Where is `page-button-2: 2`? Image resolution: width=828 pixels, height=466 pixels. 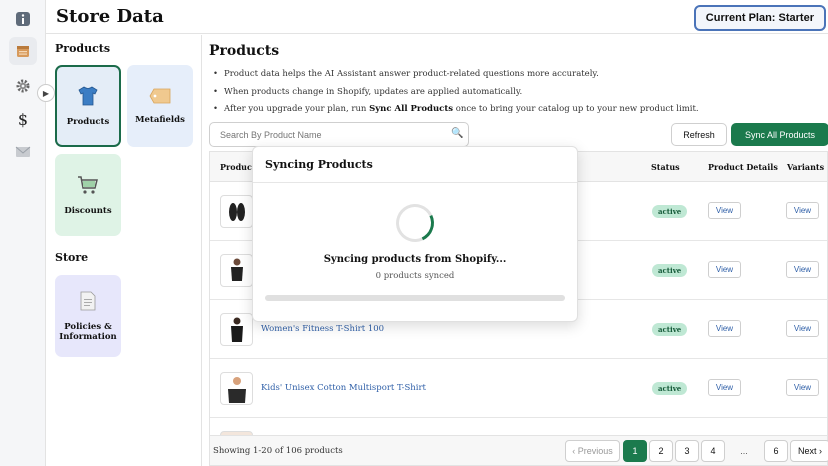 page-button-2: 2 is located at coordinates (661, 451).